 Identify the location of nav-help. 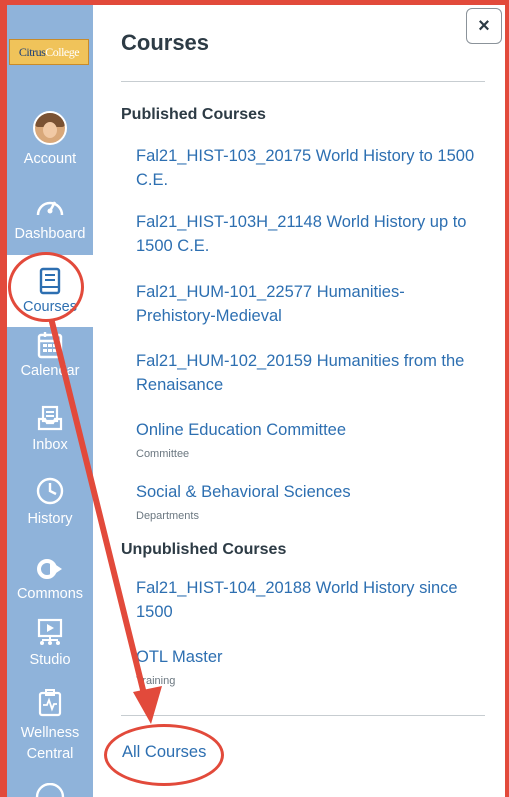
(50, 790).